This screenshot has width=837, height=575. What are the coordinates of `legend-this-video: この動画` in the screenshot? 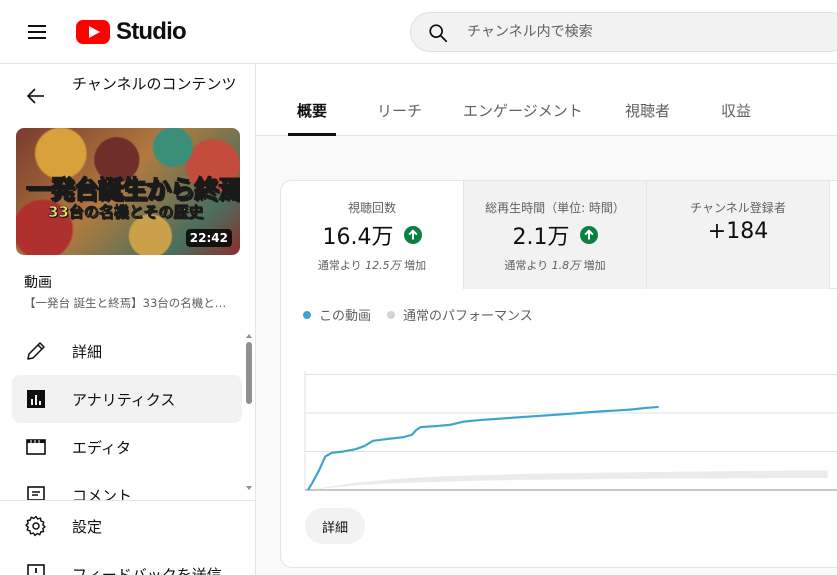 It's located at (337, 314).